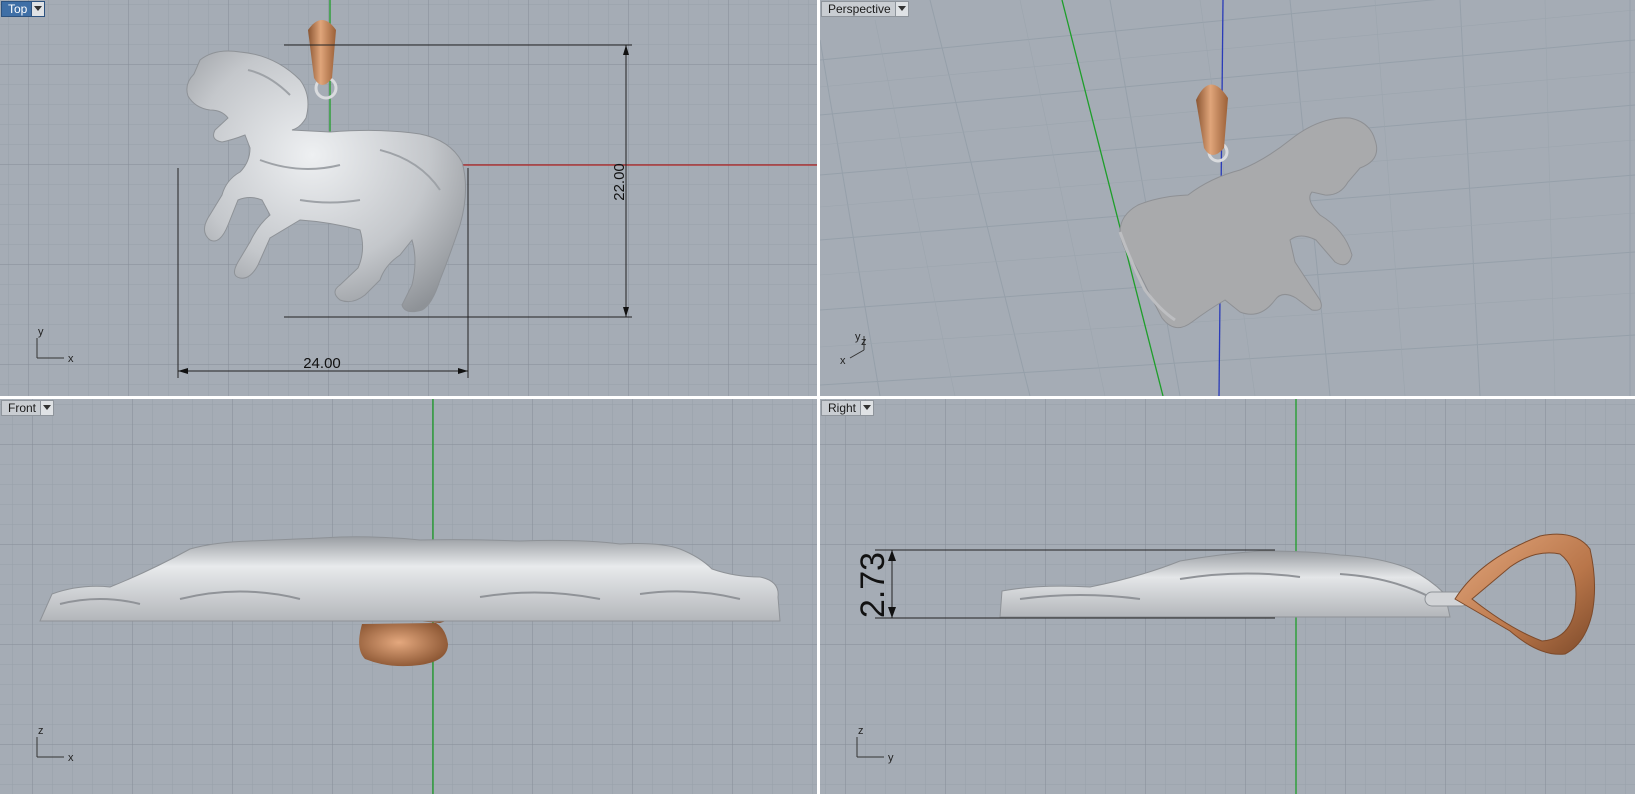 The width and height of the screenshot is (1635, 794). Describe the element at coordinates (18, 9) in the screenshot. I see `viewport-title-text: Top` at that location.